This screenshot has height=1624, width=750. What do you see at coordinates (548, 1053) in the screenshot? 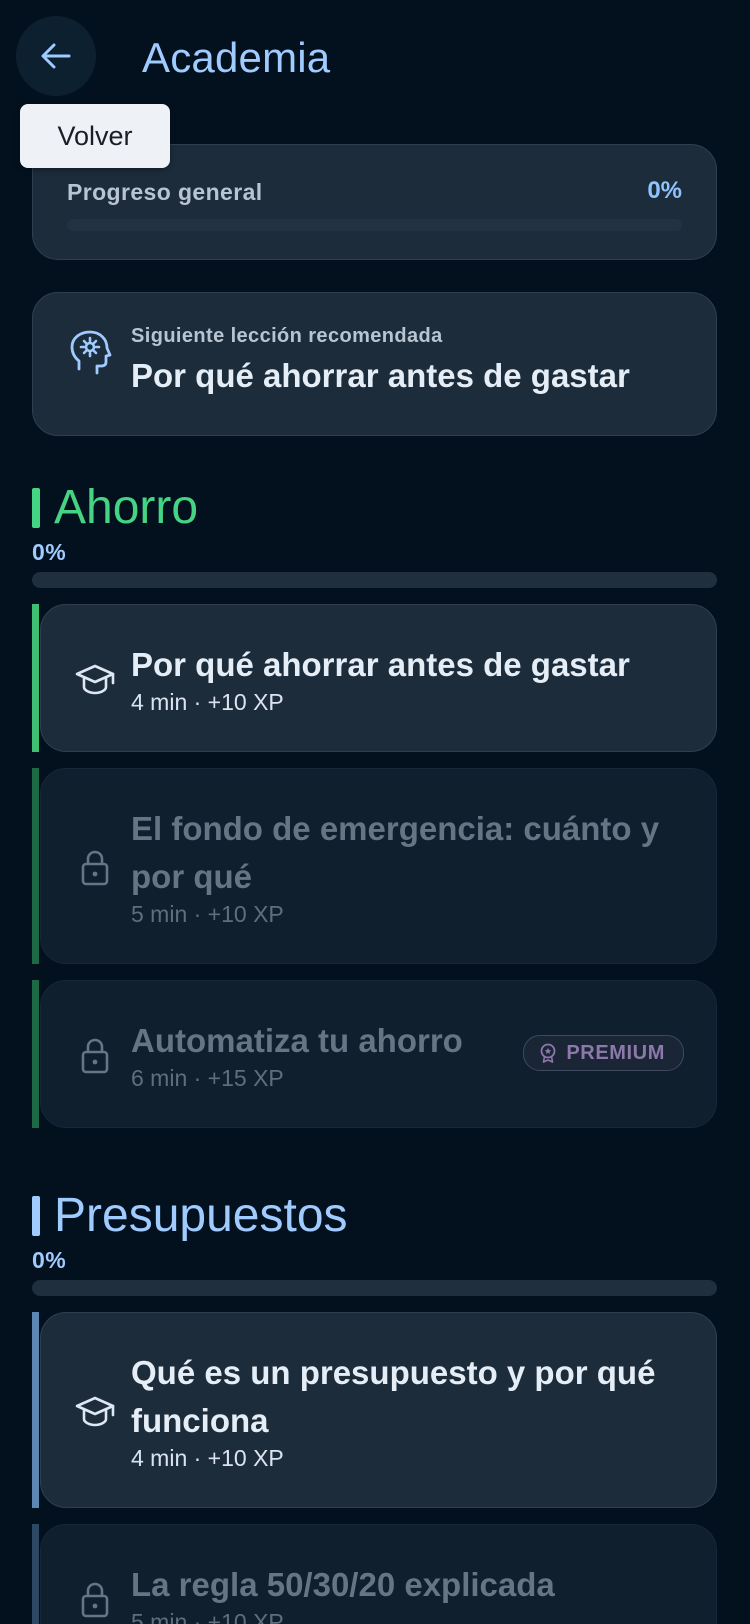
I see `award-badge-icon` at bounding box center [548, 1053].